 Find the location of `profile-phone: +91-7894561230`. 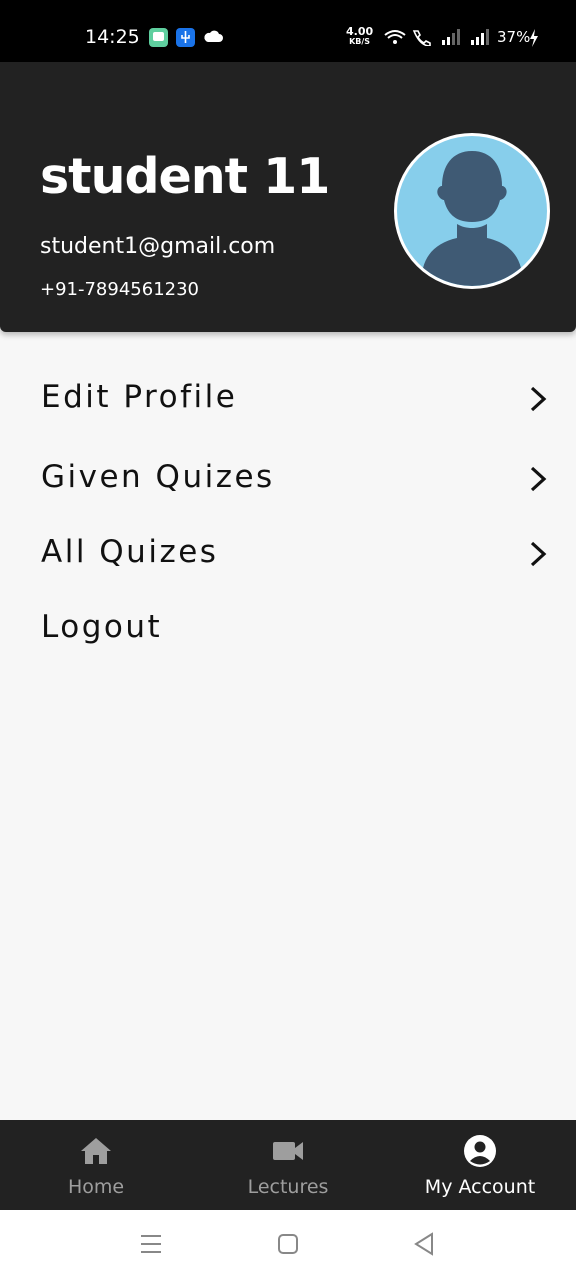

profile-phone: +91-7894561230 is located at coordinates (120, 289).